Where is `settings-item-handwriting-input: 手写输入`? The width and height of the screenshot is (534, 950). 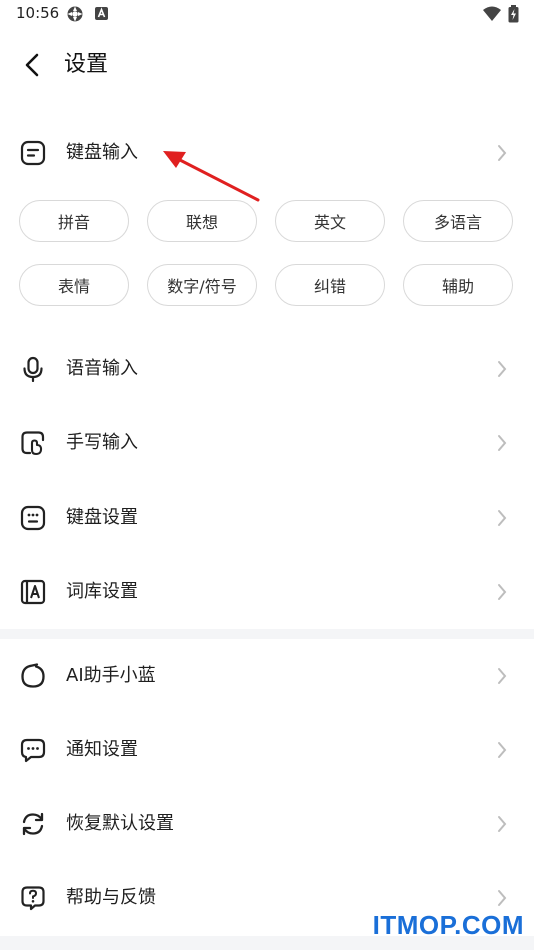 settings-item-handwriting-input: 手写输入 is located at coordinates (267, 443).